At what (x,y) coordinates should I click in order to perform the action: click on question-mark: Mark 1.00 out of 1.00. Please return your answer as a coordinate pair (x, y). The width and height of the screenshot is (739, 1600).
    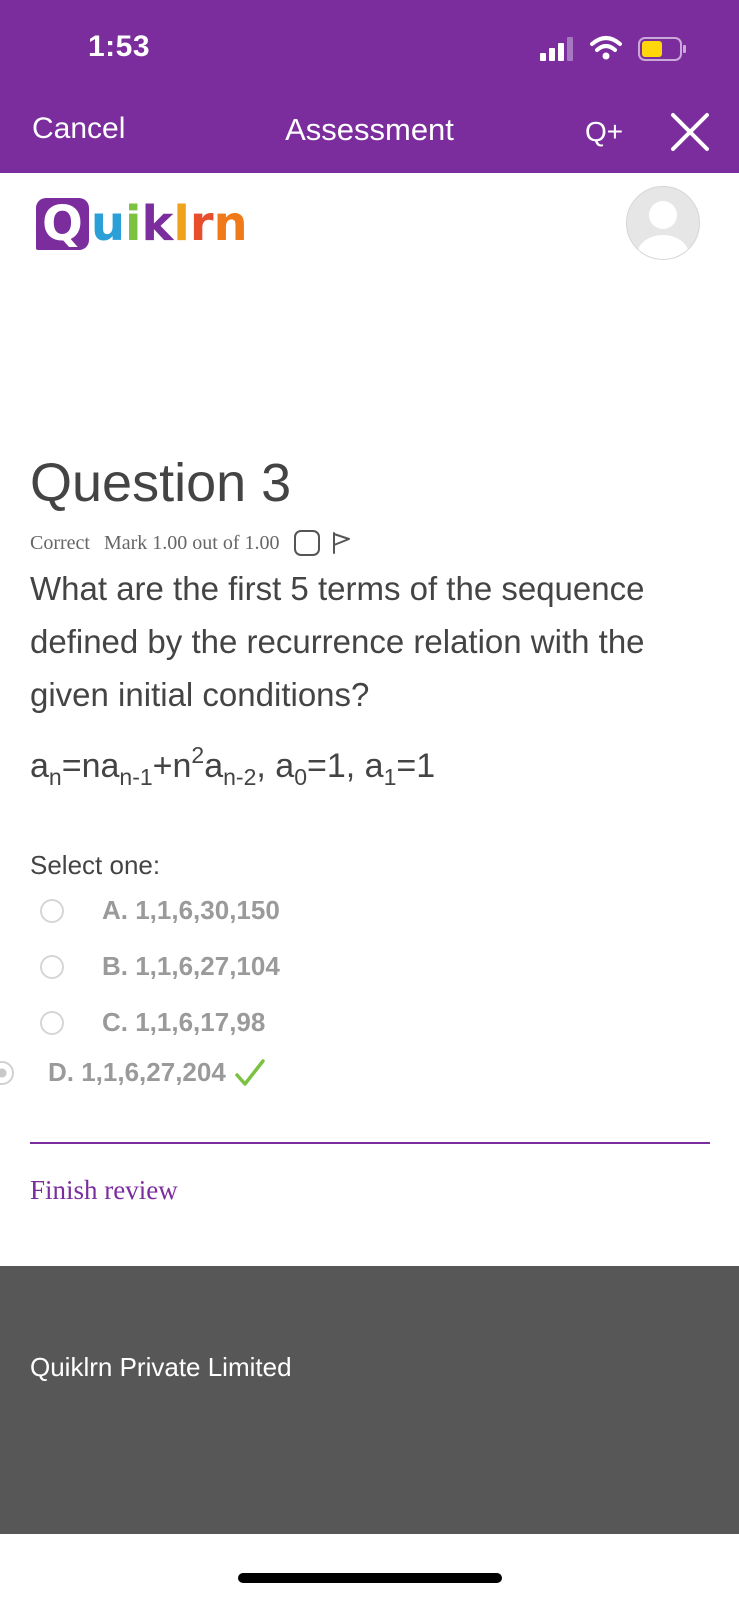
    Looking at the image, I should click on (191, 542).